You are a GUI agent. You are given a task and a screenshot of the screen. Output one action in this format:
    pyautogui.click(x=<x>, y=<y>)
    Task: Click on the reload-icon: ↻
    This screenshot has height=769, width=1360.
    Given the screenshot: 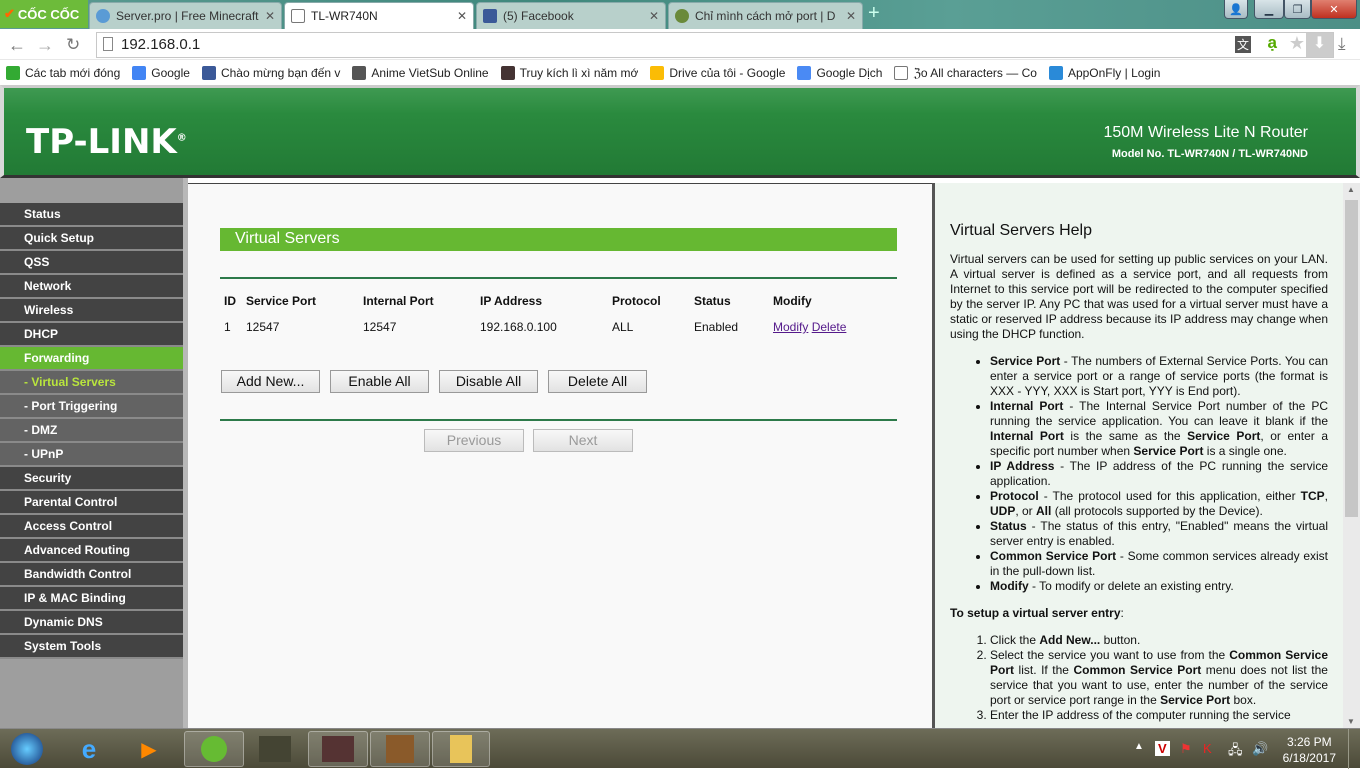 What is the action you would take?
    pyautogui.click(x=73, y=45)
    